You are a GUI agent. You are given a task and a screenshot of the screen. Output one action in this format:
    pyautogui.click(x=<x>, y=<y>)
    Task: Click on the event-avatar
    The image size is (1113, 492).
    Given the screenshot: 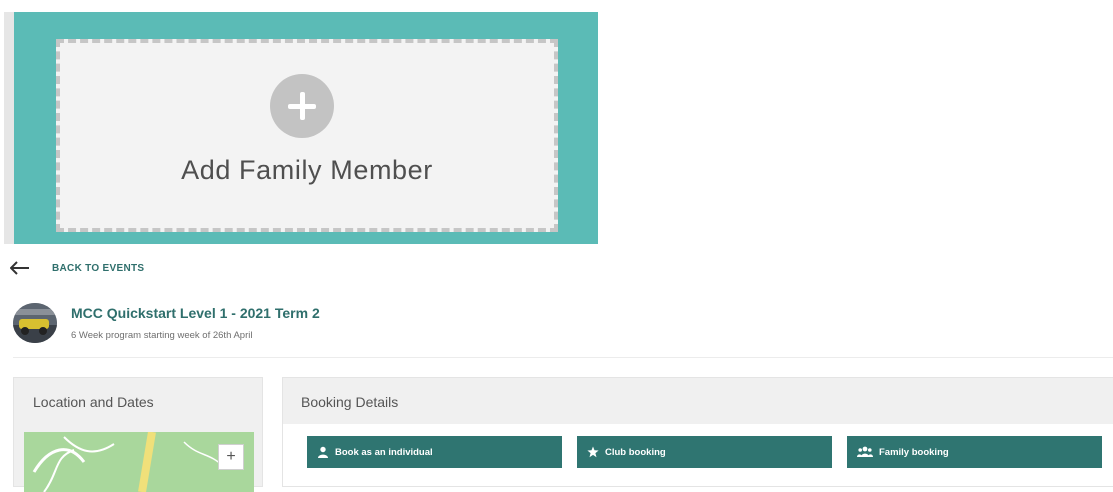 What is the action you would take?
    pyautogui.click(x=35, y=323)
    